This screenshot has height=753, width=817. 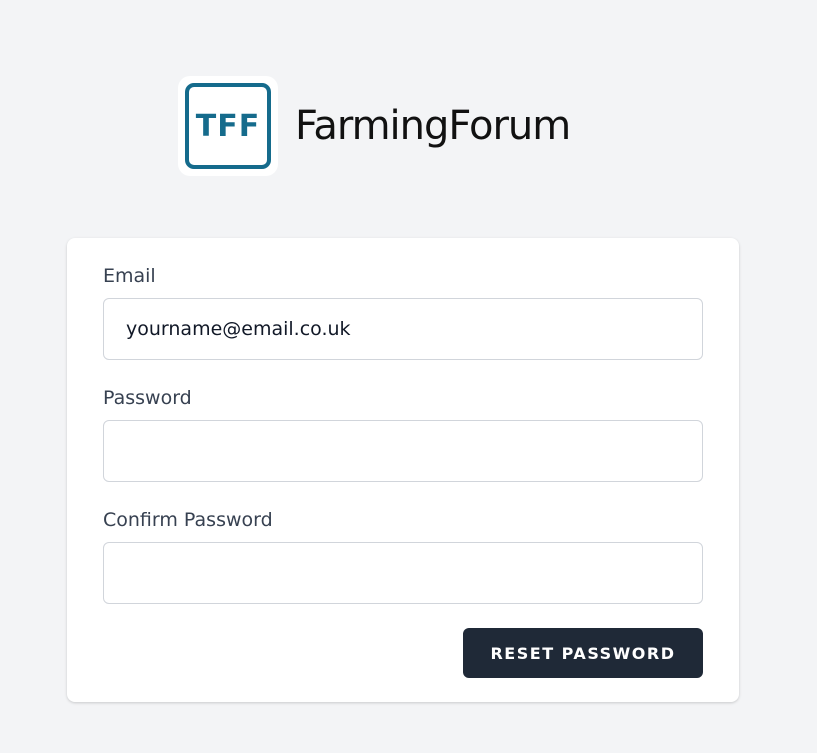 I want to click on brand-logo: TFF FarmingForum, so click(x=374, y=126).